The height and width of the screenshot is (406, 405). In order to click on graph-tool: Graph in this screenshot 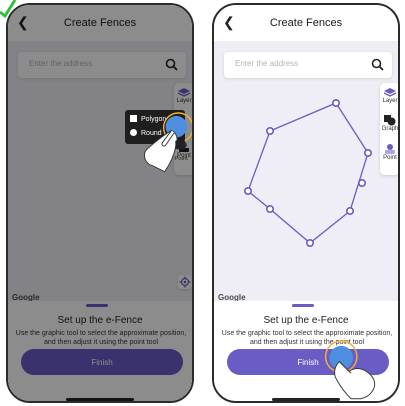, I will do `click(389, 124)`.